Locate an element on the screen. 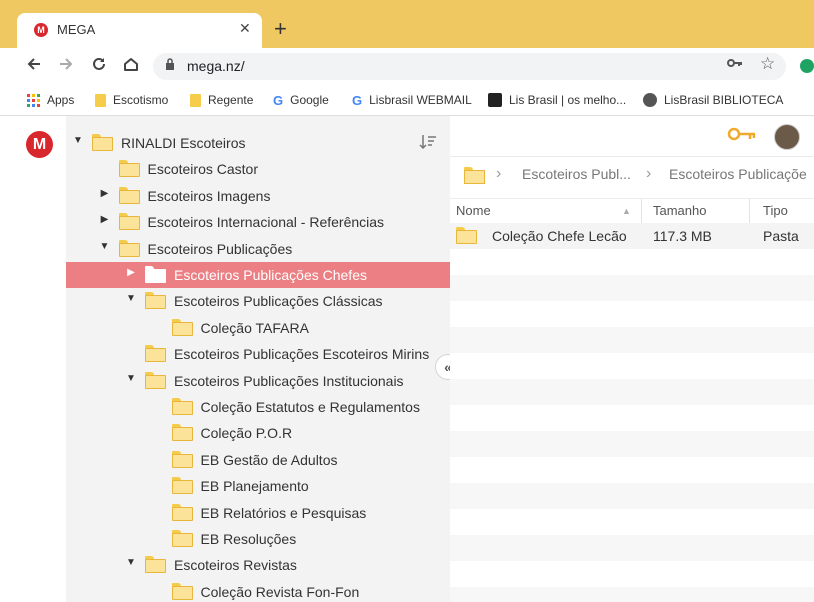 The height and width of the screenshot is (602, 814). tree-item: ▼ Escoteiros Publicações Institucionais is located at coordinates (258, 381).